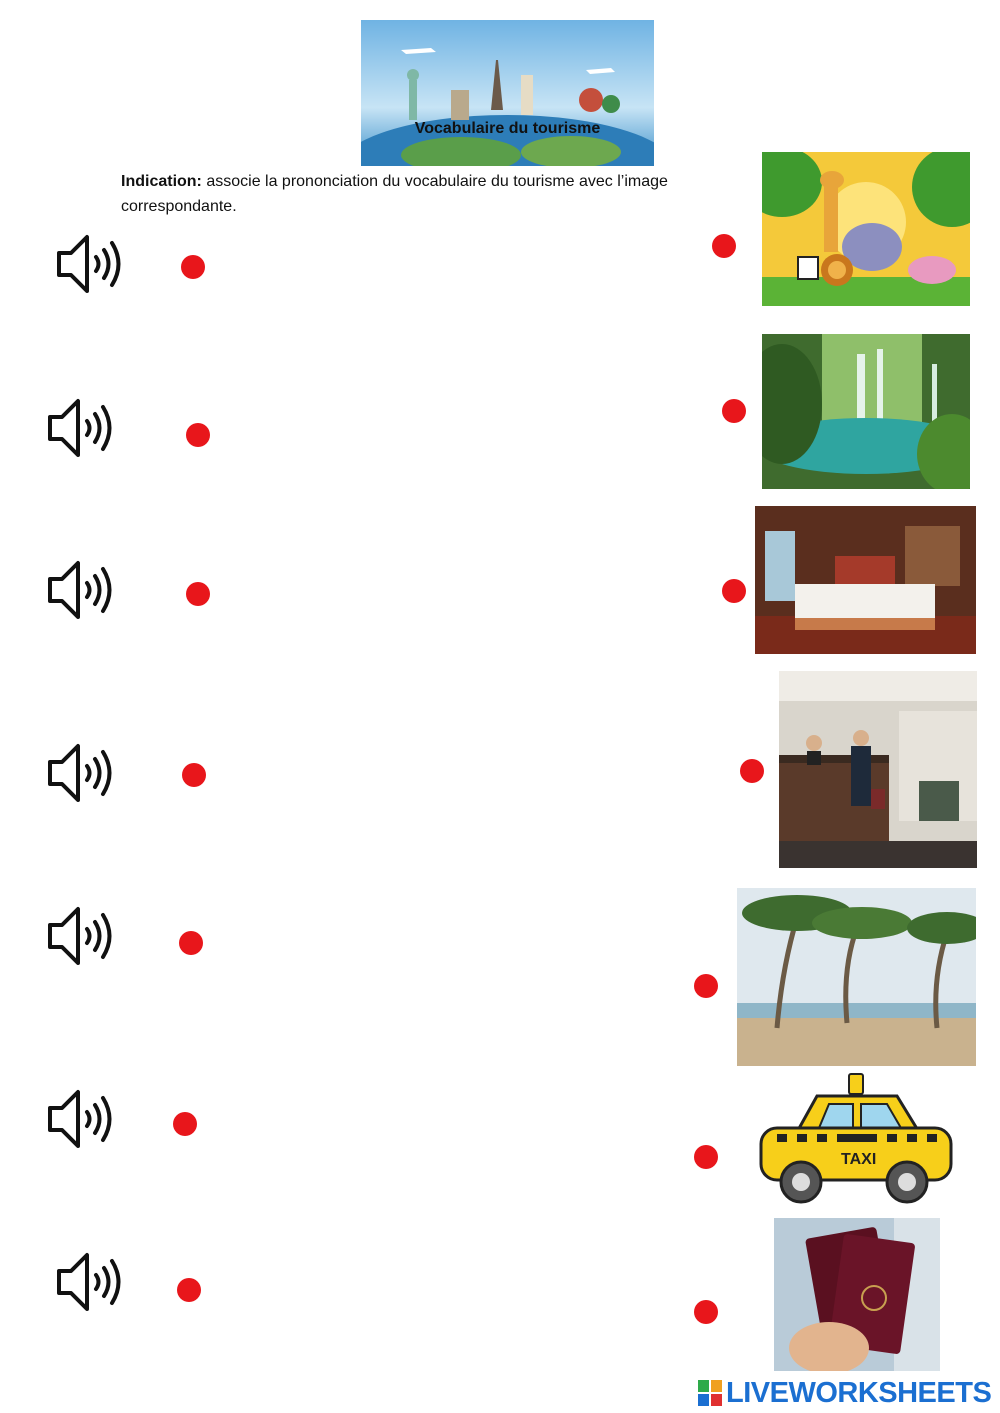 This screenshot has height=1413, width=1000. Describe the element at coordinates (856, 1139) in the screenshot. I see `image-taxi: TAXI` at that location.